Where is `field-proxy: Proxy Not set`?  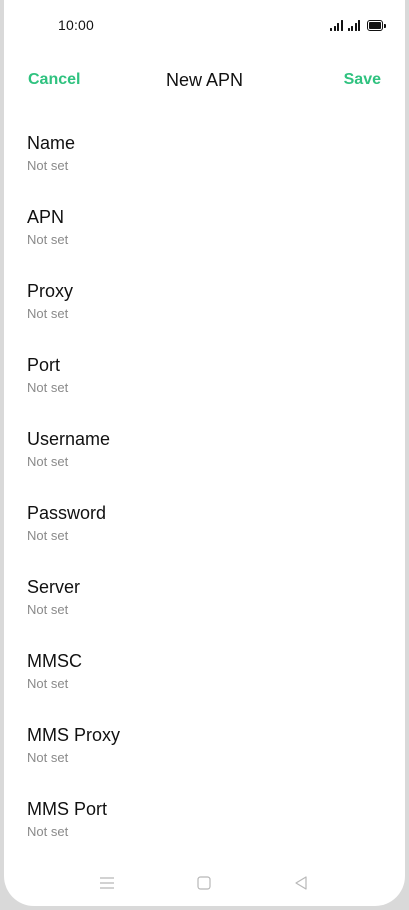 field-proxy: Proxy Not set is located at coordinates (204, 305).